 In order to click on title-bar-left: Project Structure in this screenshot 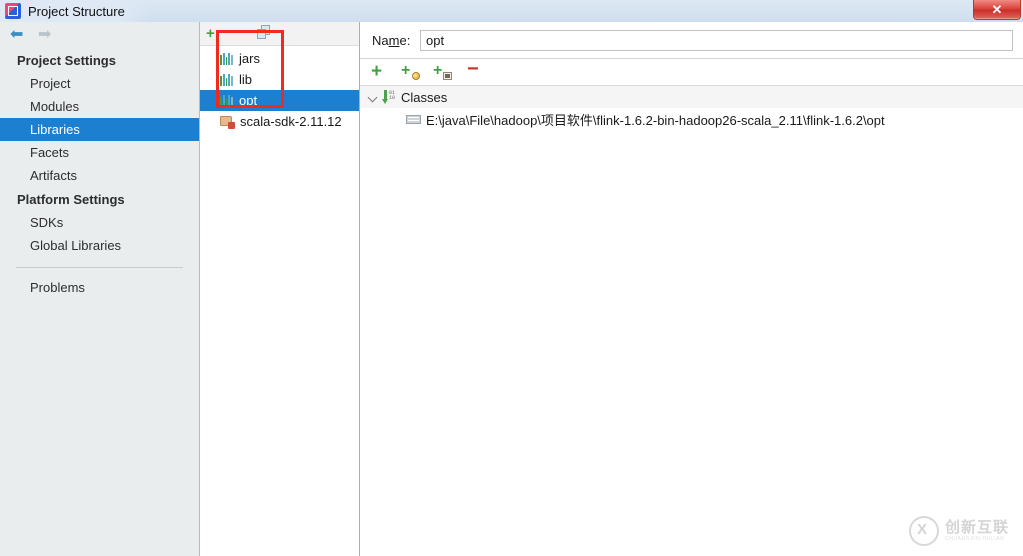, I will do `click(75, 11)`.